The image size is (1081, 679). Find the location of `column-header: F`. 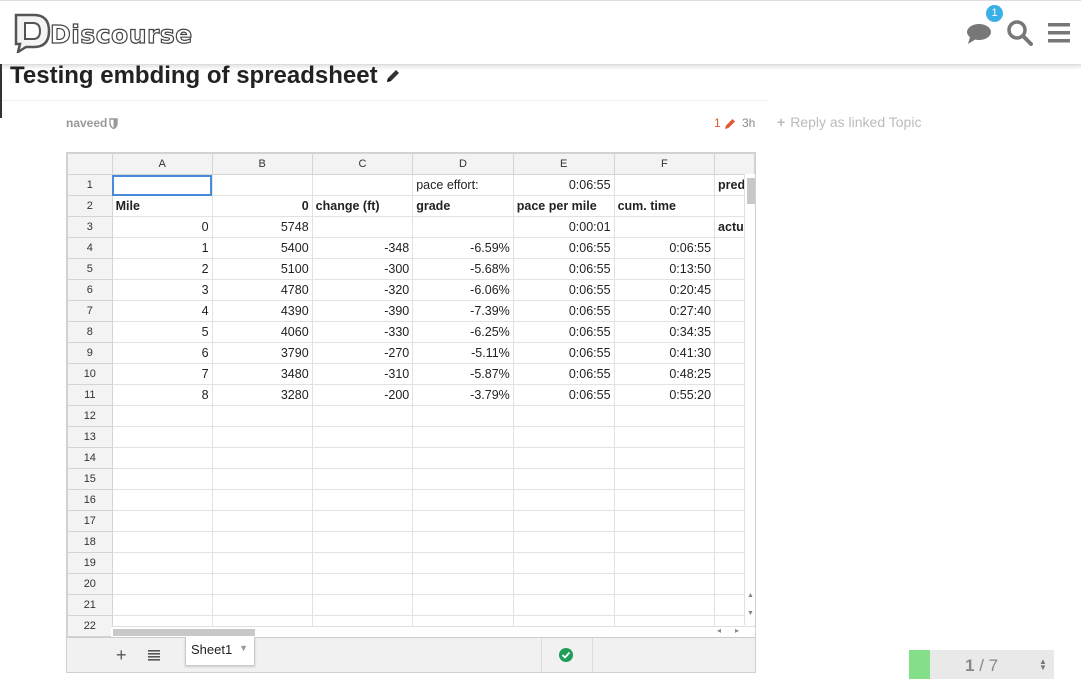

column-header: F is located at coordinates (664, 164).